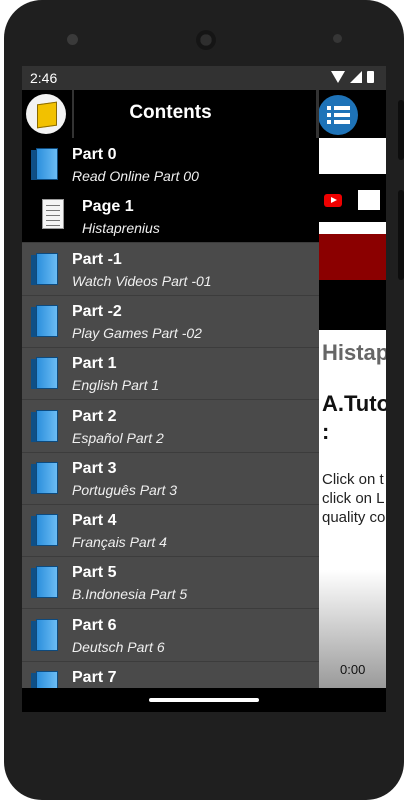 This screenshot has width=408, height=800. I want to click on wifi-icon, so click(338, 77).